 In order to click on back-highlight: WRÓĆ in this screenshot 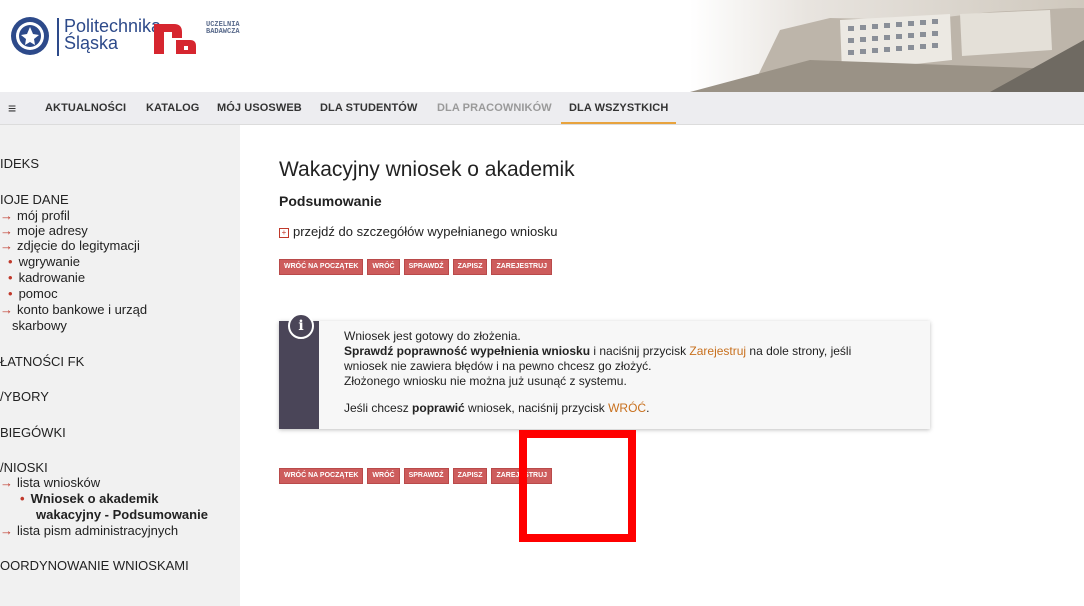, I will do `click(627, 408)`.